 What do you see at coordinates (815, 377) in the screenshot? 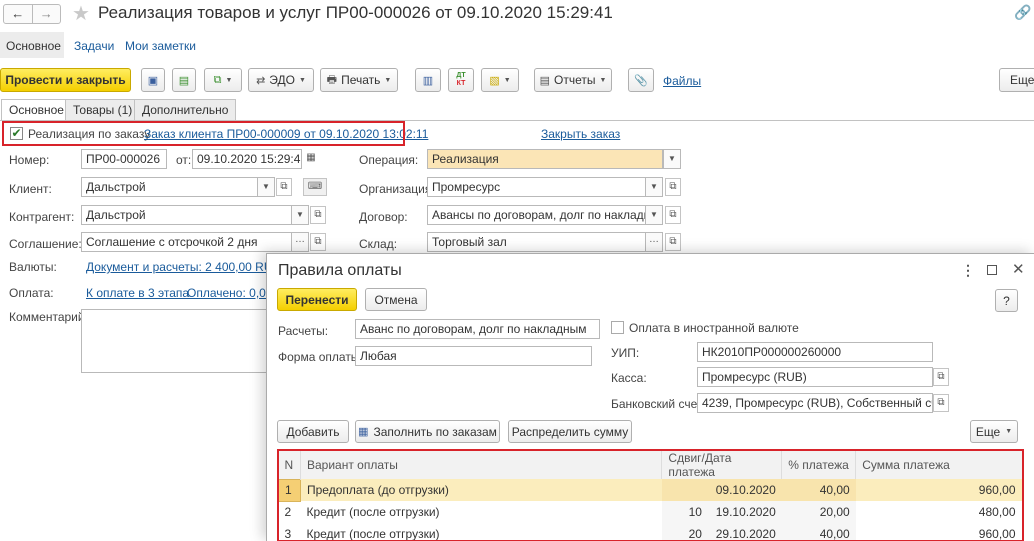
I see `cash-field: Промресурс (RUB)` at bounding box center [815, 377].